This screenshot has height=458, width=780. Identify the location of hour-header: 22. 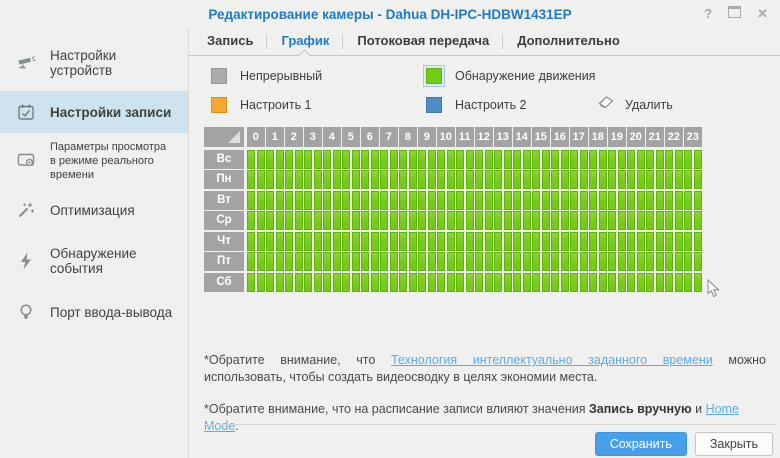
(674, 137).